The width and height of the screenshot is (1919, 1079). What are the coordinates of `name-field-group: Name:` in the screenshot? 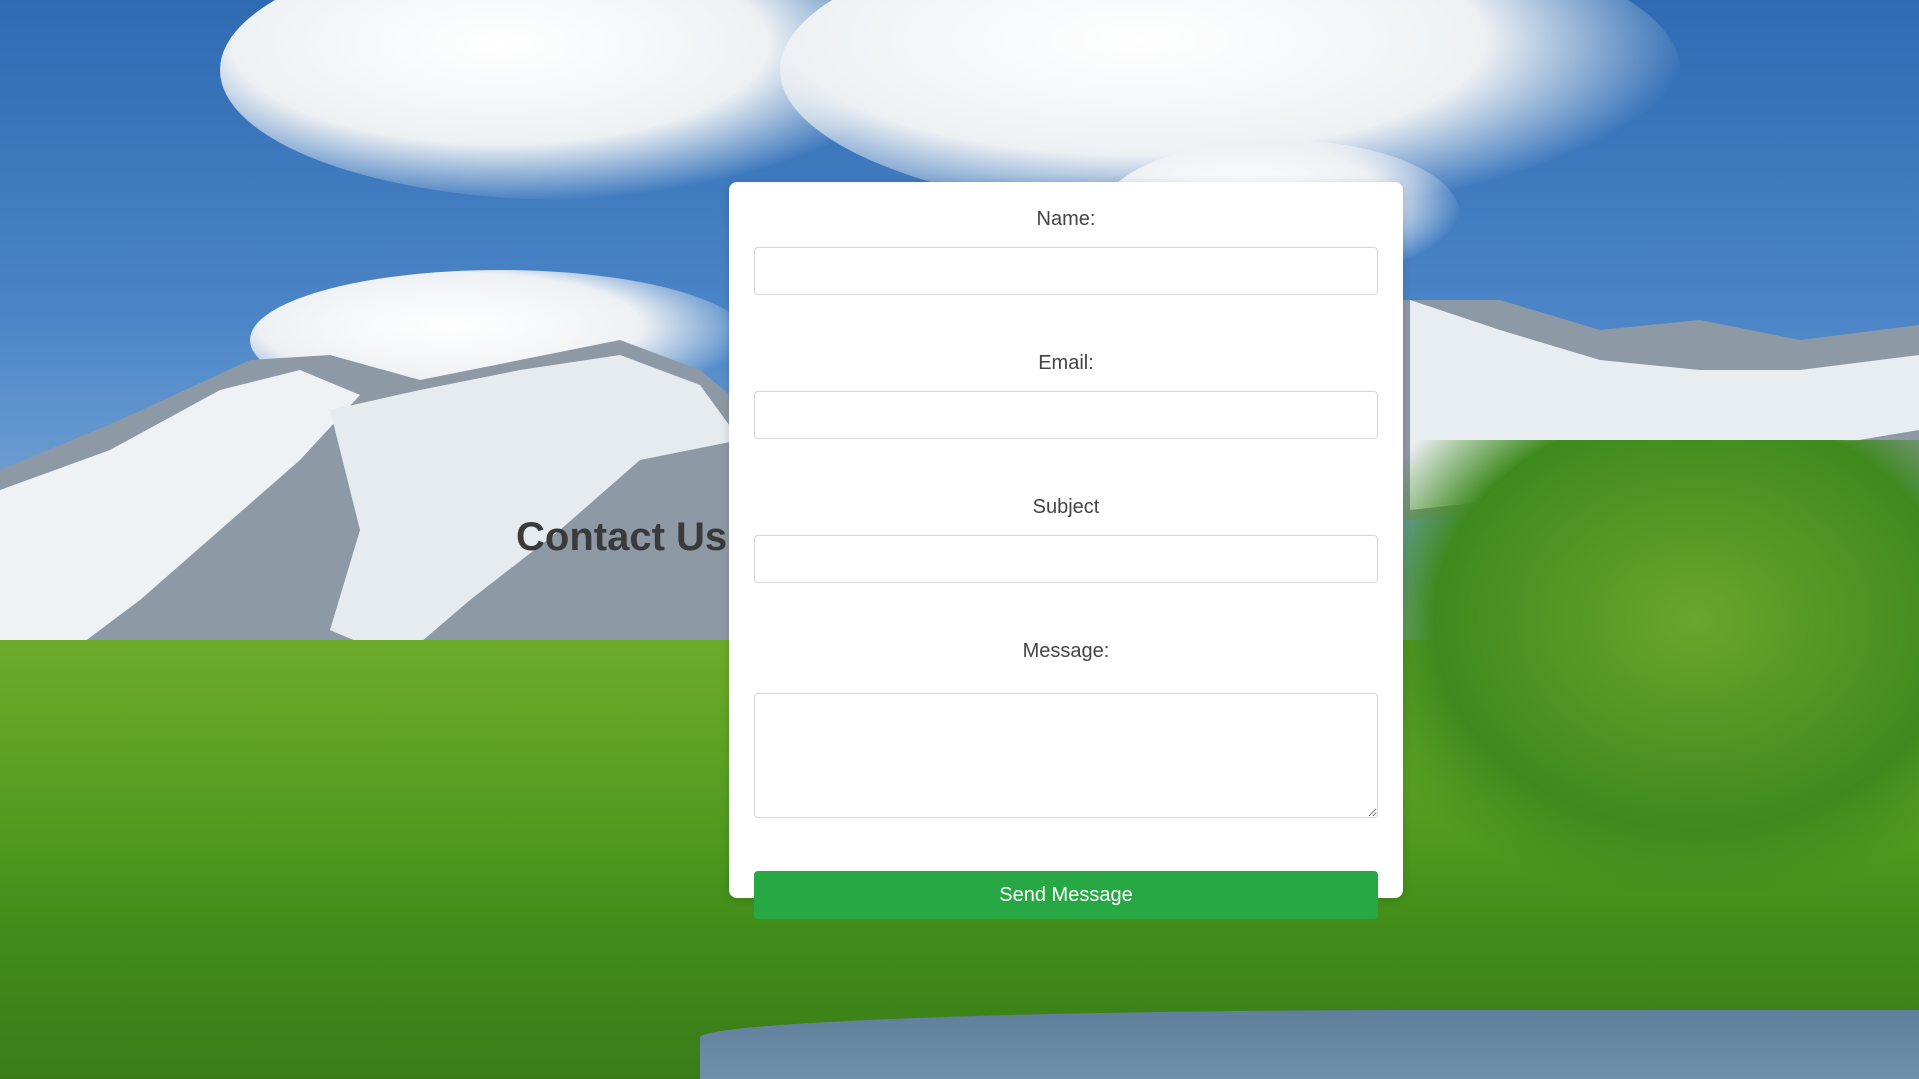 It's located at (1066, 251).